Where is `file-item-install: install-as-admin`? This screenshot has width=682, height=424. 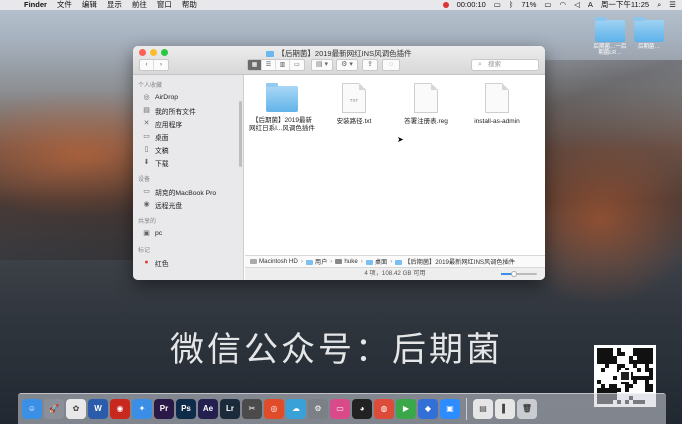
file-item-install: install-as-admin is located at coordinates (497, 104).